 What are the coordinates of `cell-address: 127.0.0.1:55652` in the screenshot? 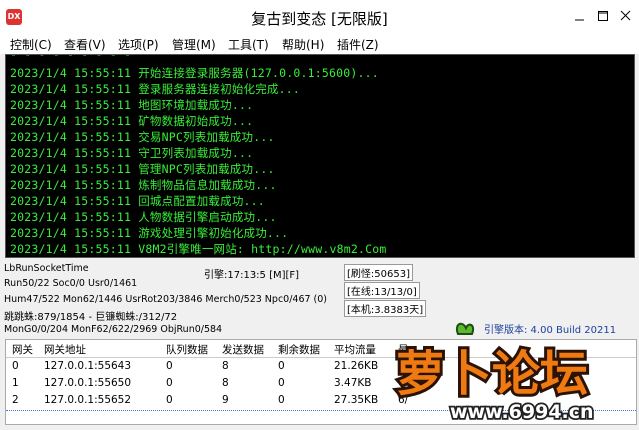 It's located at (88, 400).